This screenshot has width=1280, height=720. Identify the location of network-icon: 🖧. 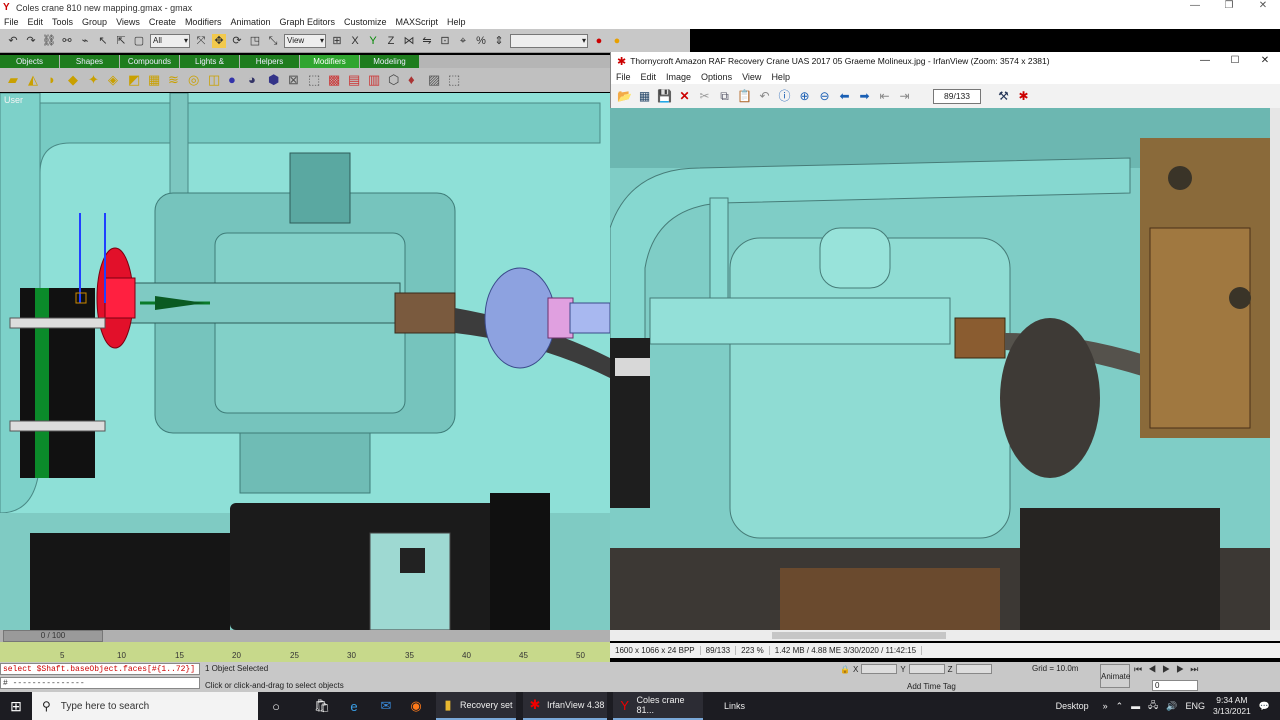
(1153, 706).